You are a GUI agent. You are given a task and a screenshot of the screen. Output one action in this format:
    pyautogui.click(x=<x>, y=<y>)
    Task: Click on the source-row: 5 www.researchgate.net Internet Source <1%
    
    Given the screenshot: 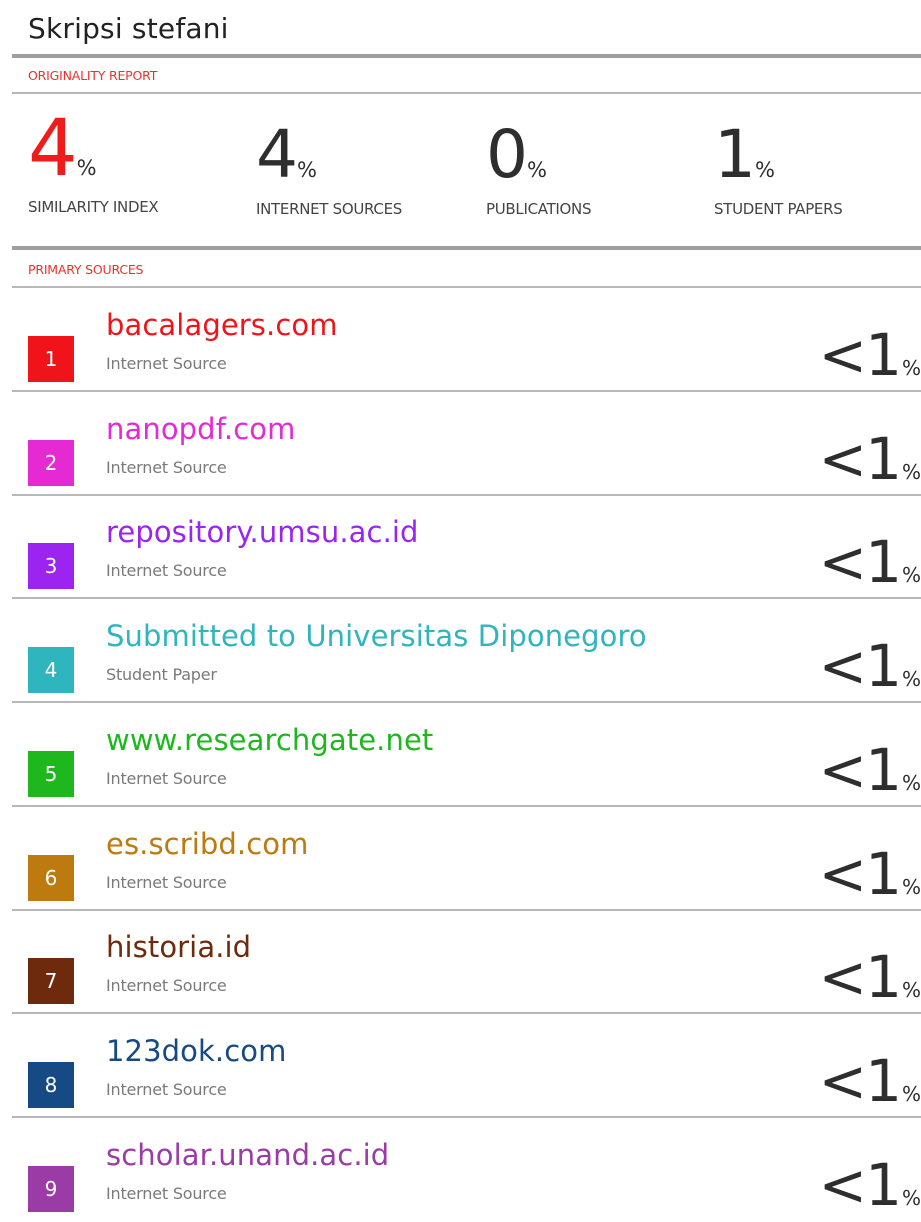 What is the action you would take?
    pyautogui.click(x=460, y=755)
    